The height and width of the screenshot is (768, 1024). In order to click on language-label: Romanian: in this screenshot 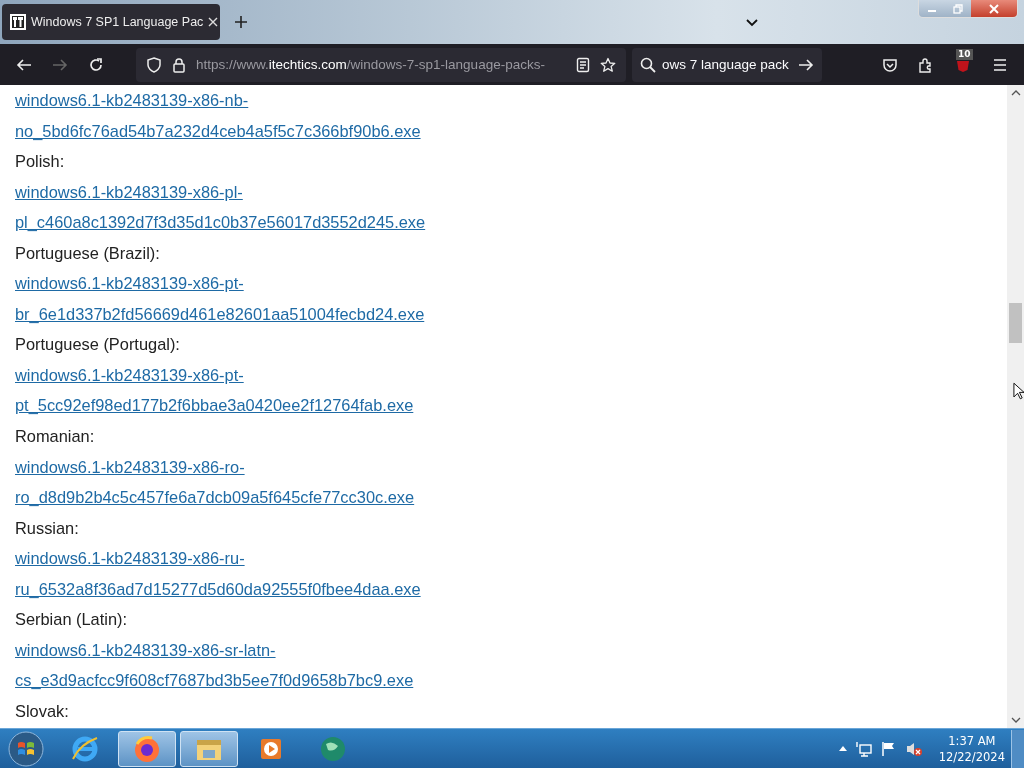, I will do `click(55, 436)`.